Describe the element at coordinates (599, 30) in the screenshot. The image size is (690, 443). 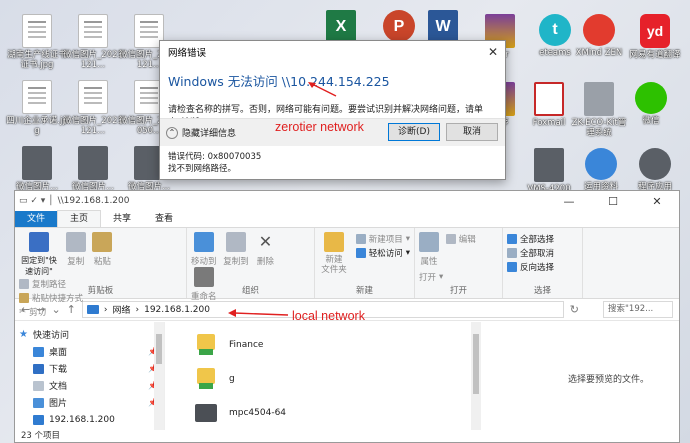
I see `xmind-icon` at that location.